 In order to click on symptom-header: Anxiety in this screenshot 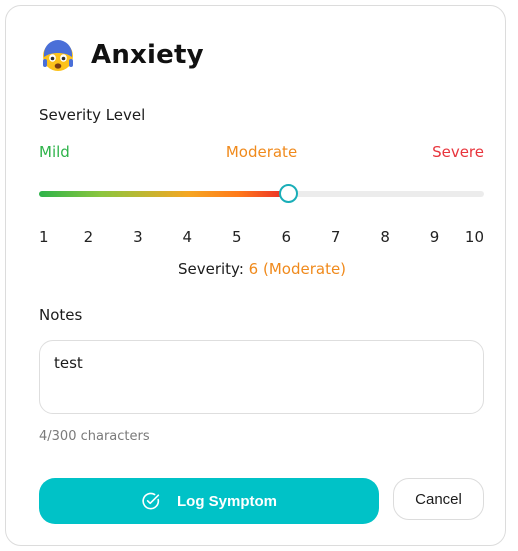, I will do `click(121, 55)`.